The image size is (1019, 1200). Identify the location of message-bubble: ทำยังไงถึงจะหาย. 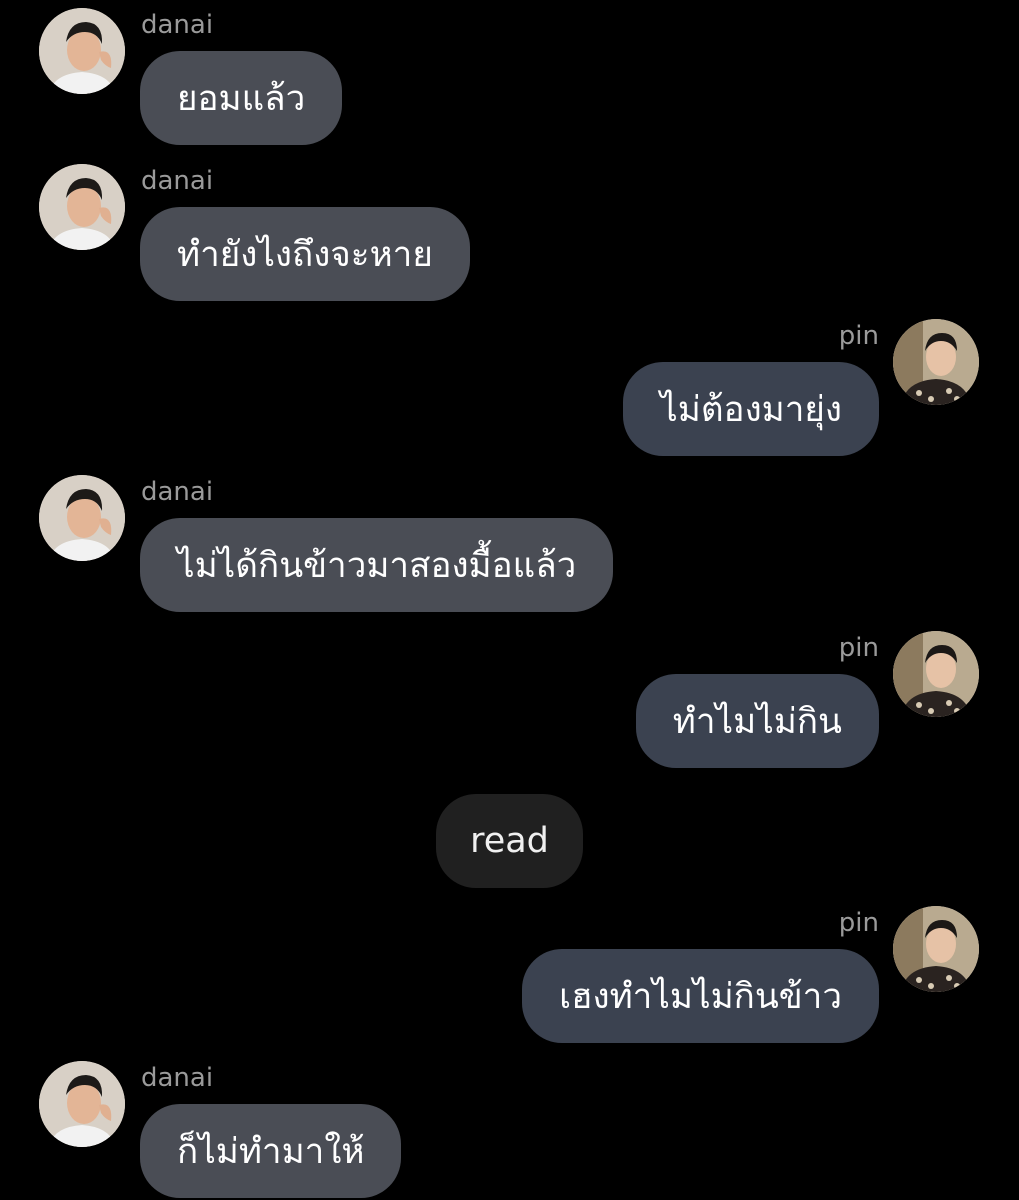
(305, 254).